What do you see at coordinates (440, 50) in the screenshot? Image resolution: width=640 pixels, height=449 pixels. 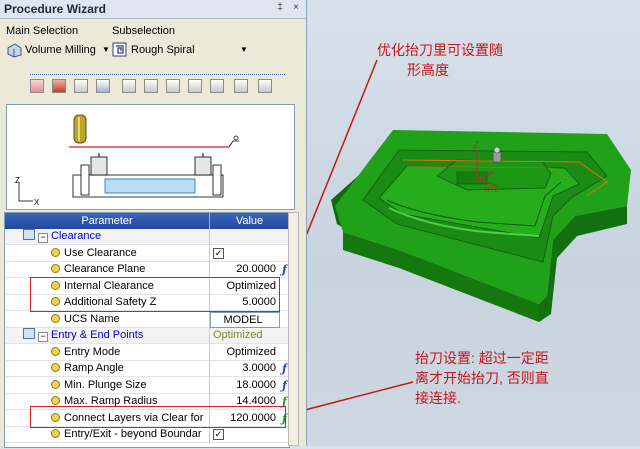 I see `note-top-line-1: 优化抬刀里可设置随` at bounding box center [440, 50].